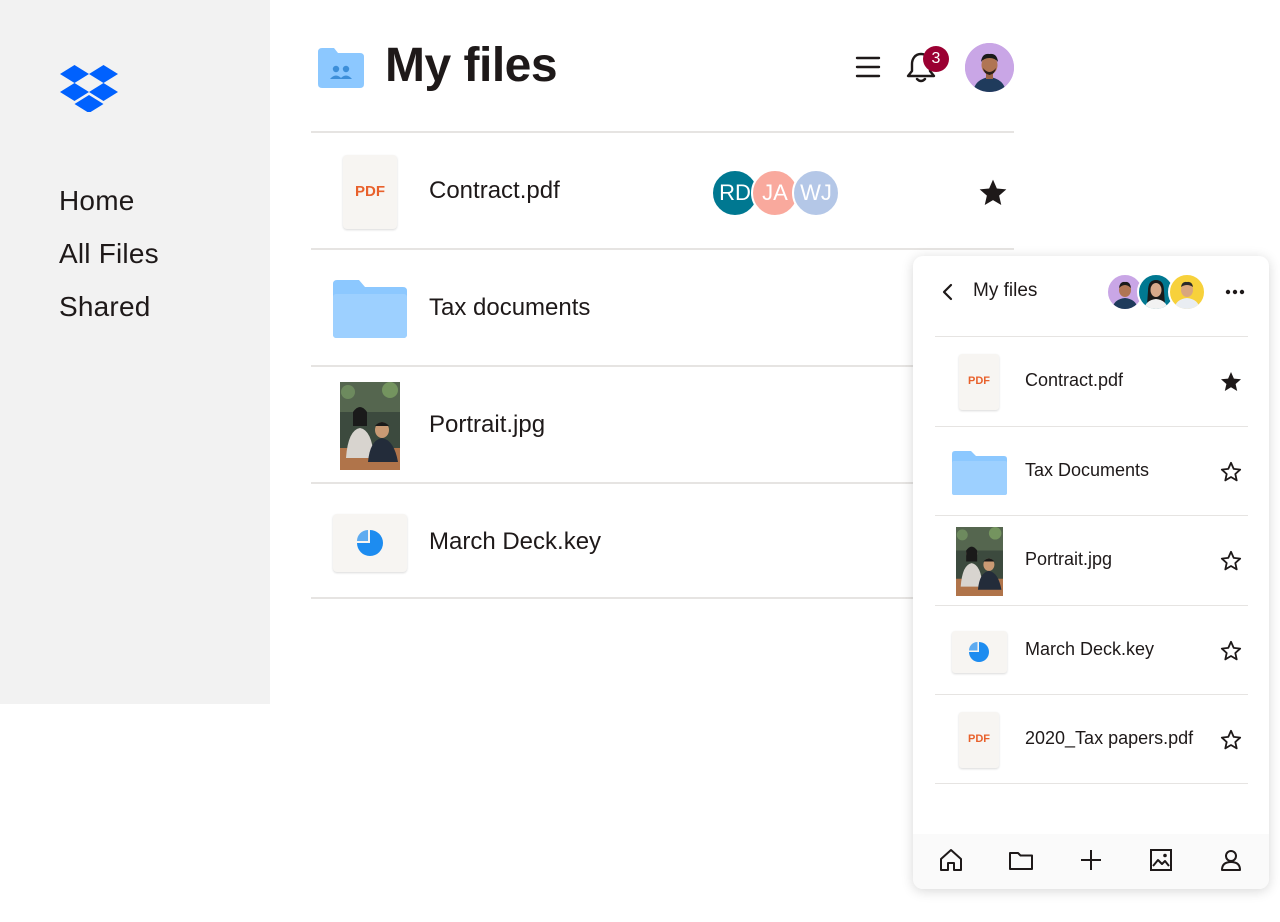  I want to click on file-row-contract: PDF Contract.pdf RD JA WJ, so click(662, 189).